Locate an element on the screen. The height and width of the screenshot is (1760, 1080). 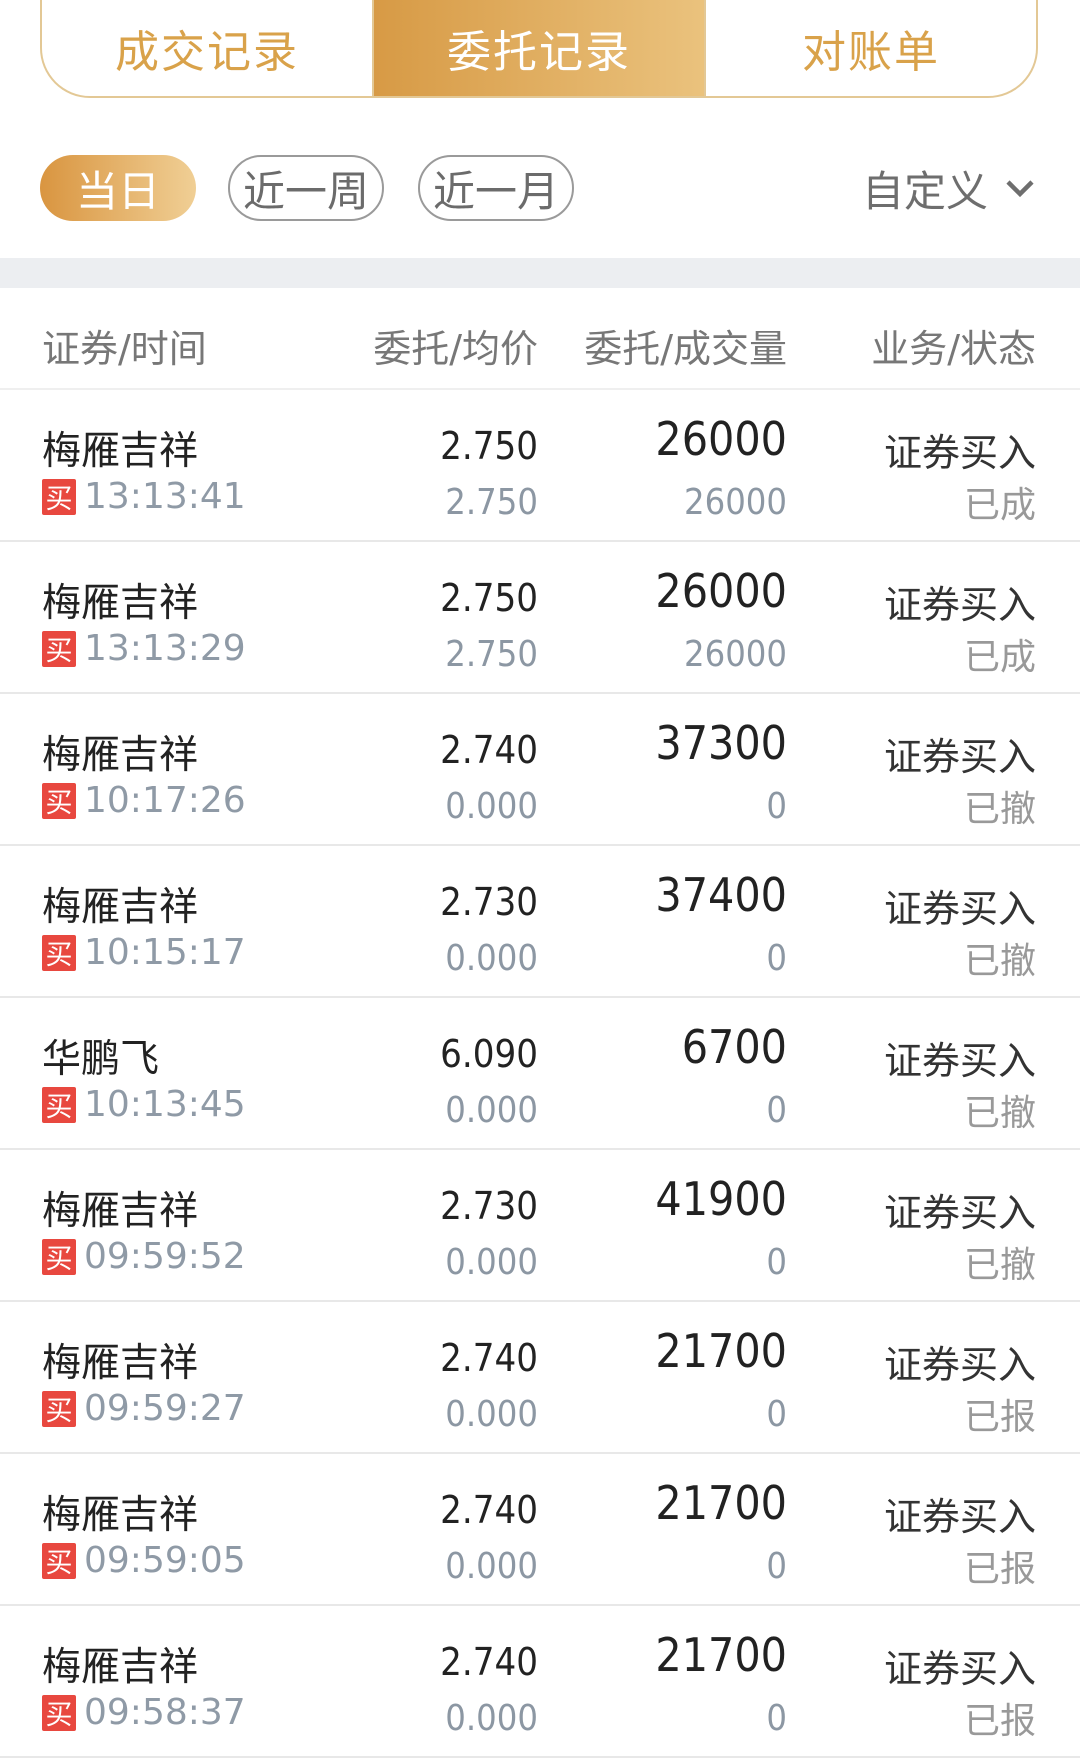
filter-custom-dropdown: 自定义 is located at coordinates (950, 188).